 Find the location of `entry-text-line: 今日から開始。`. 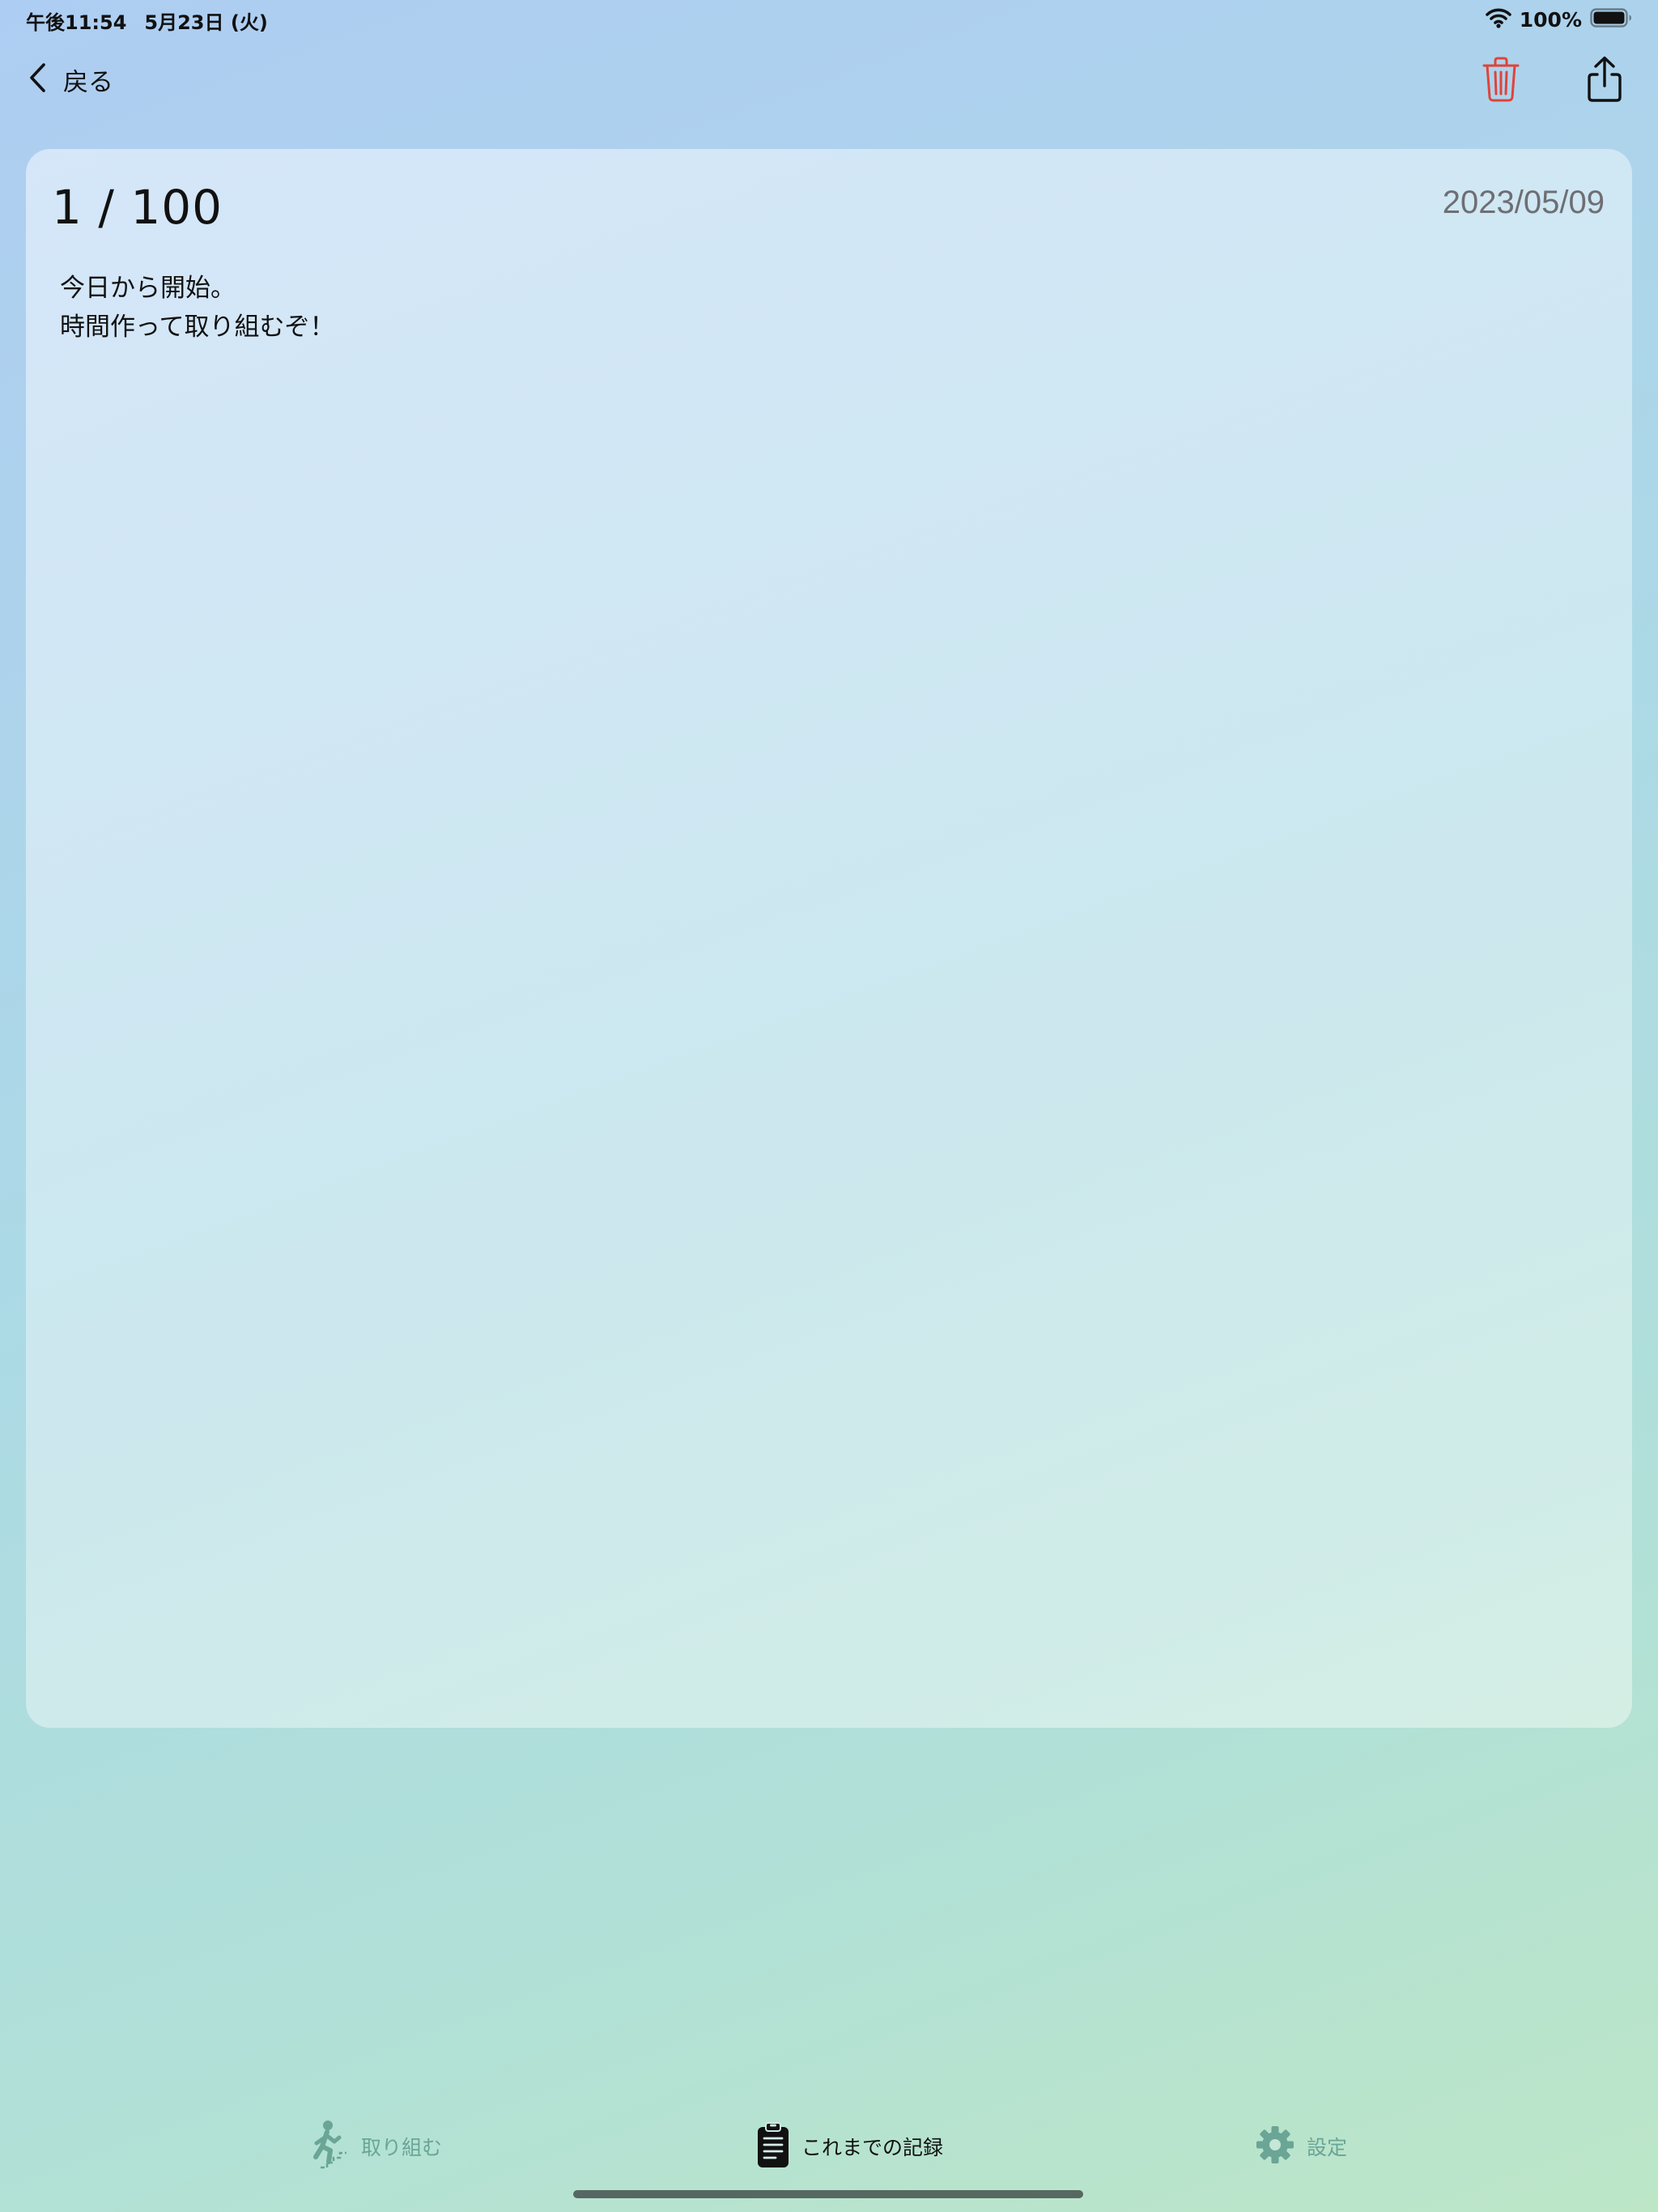

entry-text-line: 今日から開始。 is located at coordinates (148, 289).